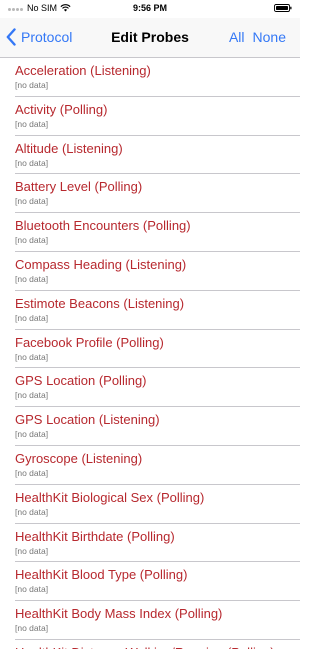 This screenshot has width=320, height=649. Describe the element at coordinates (103, 226) in the screenshot. I see `probe-name: Bluetooth Encounters (Polling)` at that location.